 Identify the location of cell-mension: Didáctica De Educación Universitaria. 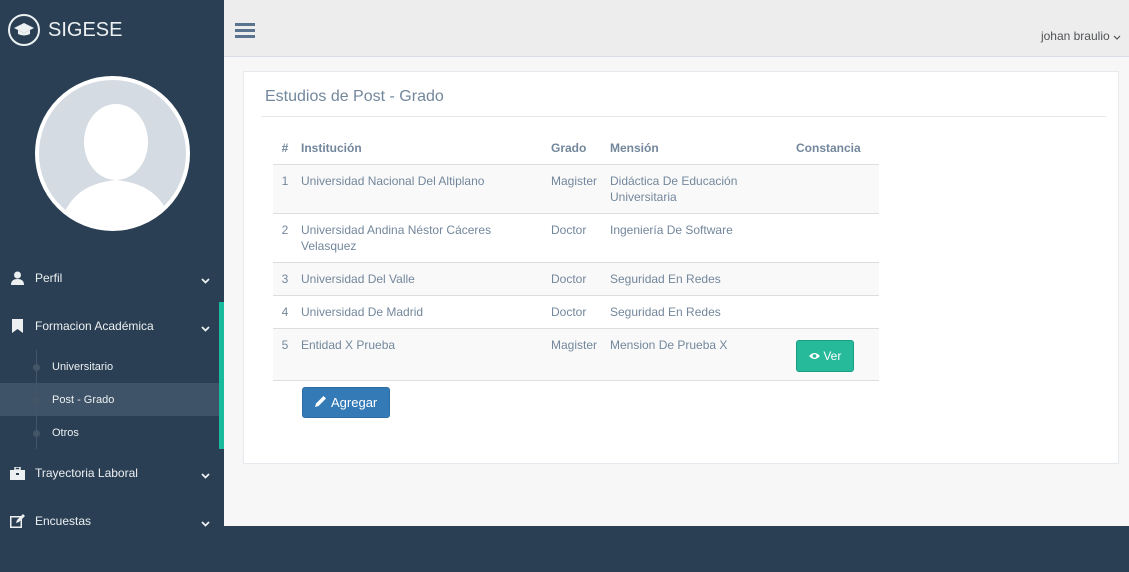
(697, 188).